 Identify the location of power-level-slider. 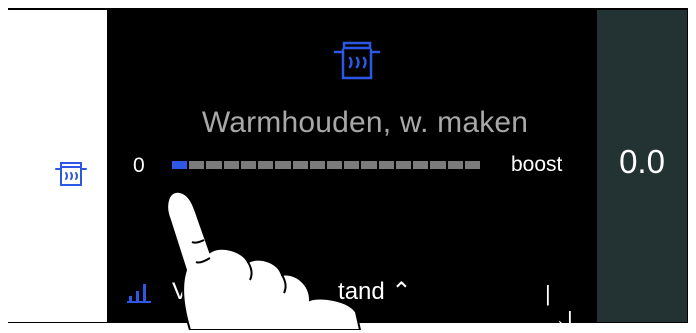
(327, 166).